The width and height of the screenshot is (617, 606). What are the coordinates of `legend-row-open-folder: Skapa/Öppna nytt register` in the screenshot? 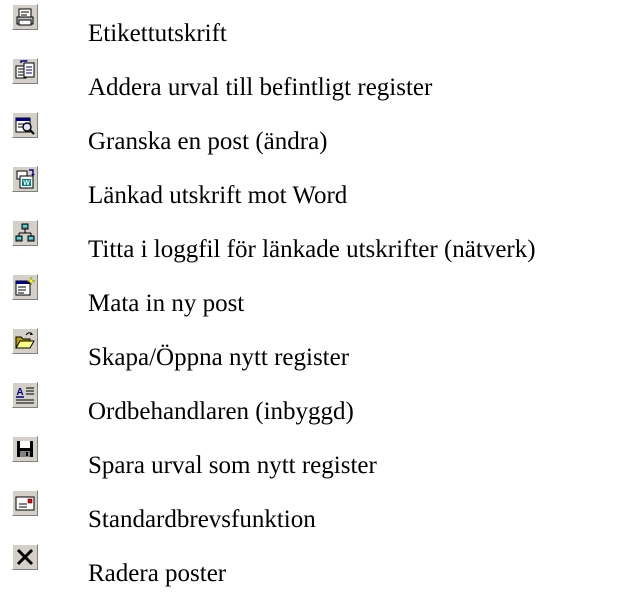 It's located at (308, 355).